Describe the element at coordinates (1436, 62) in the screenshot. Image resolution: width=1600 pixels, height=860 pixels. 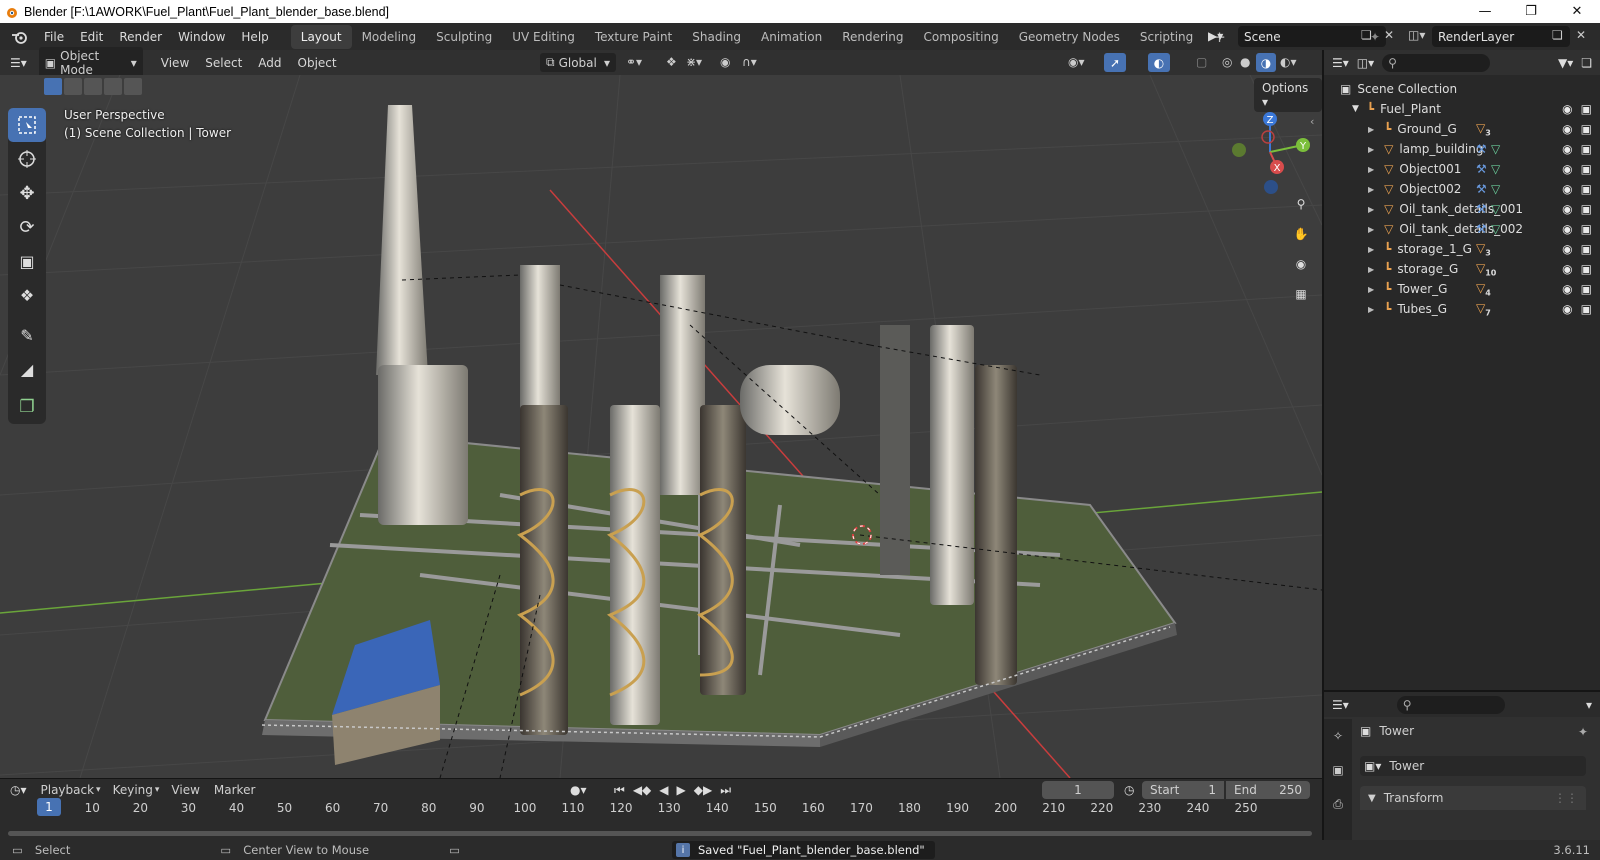
I see `outliner-search-input: ⚲` at that location.